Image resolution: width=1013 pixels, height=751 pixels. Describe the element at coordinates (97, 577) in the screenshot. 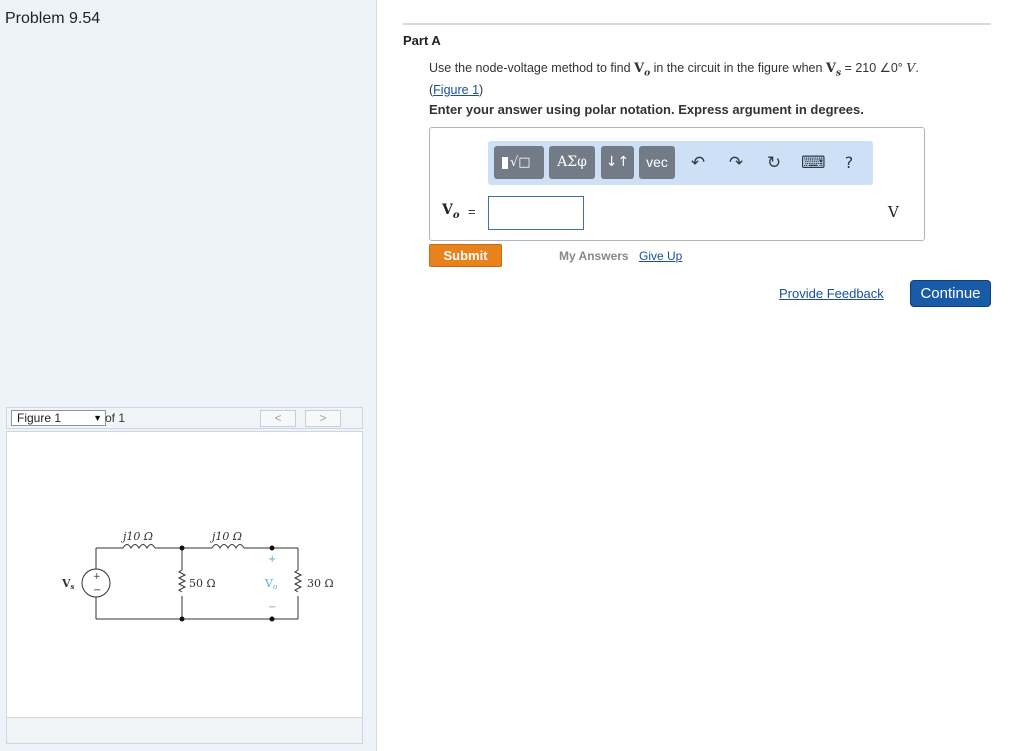

I see `source-plus: +` at that location.